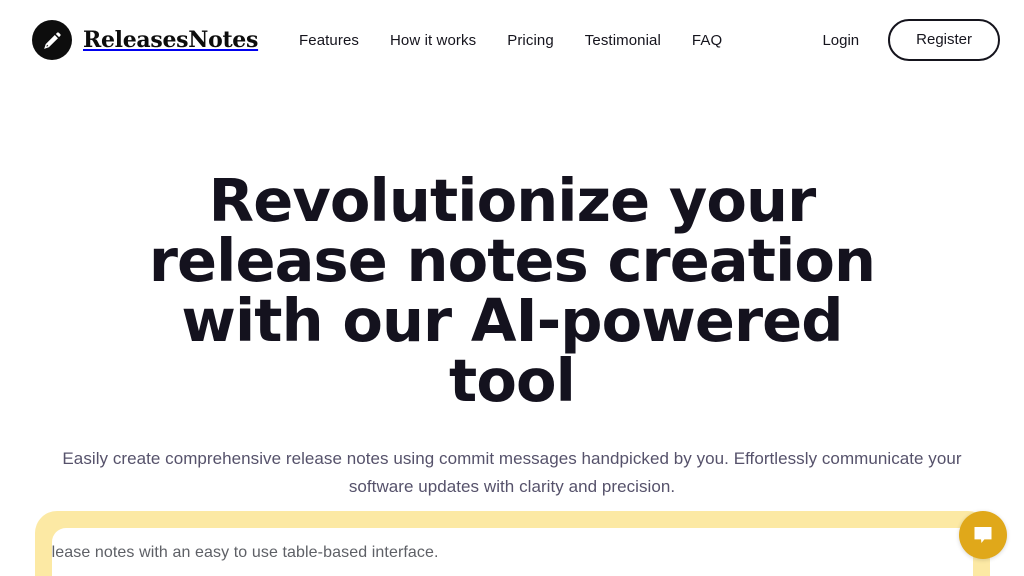 This screenshot has height=576, width=1024. I want to click on register-button: Register, so click(944, 40).